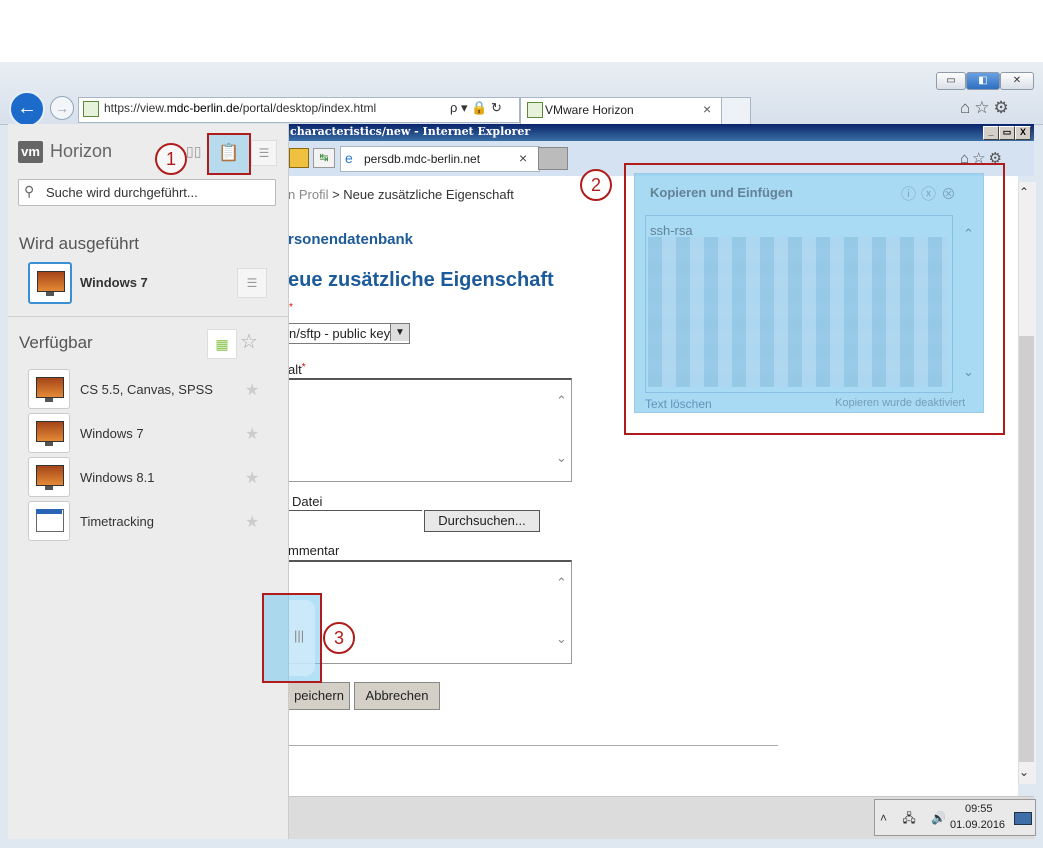  Describe the element at coordinates (112, 433) in the screenshot. I see `available-item-label: Windows 7` at that location.